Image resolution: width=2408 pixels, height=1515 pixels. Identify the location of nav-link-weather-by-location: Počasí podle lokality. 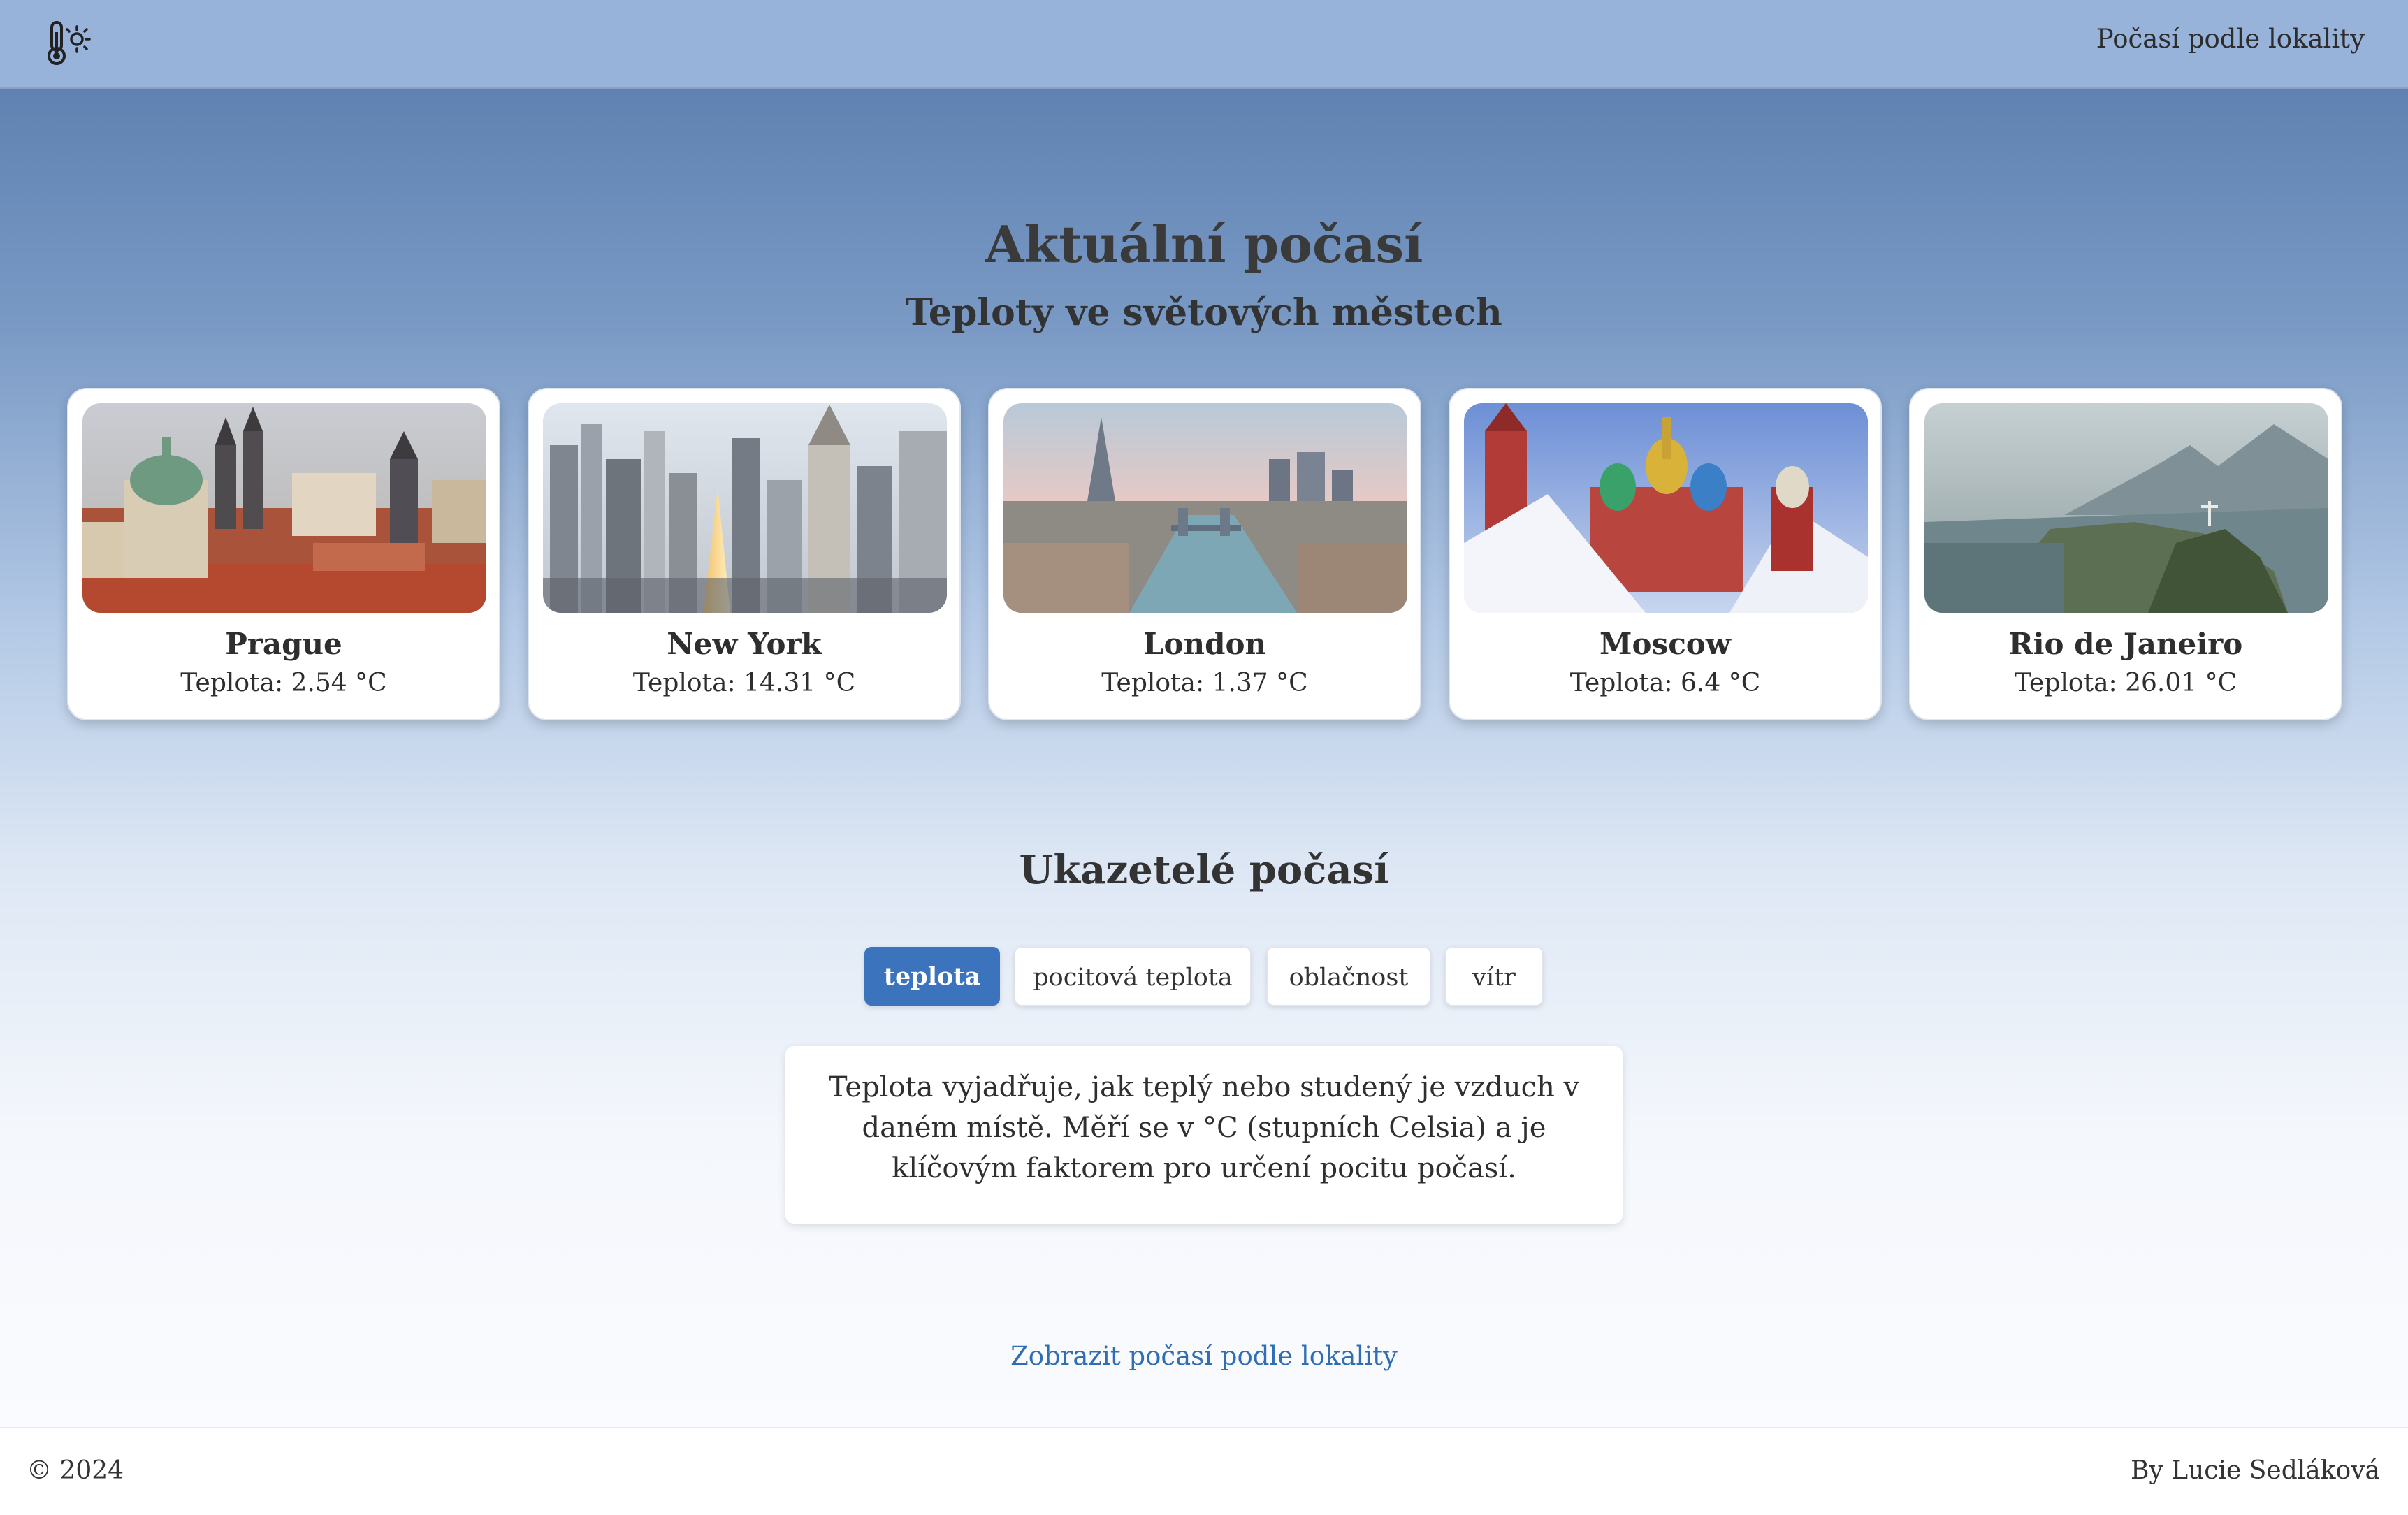
(2230, 39).